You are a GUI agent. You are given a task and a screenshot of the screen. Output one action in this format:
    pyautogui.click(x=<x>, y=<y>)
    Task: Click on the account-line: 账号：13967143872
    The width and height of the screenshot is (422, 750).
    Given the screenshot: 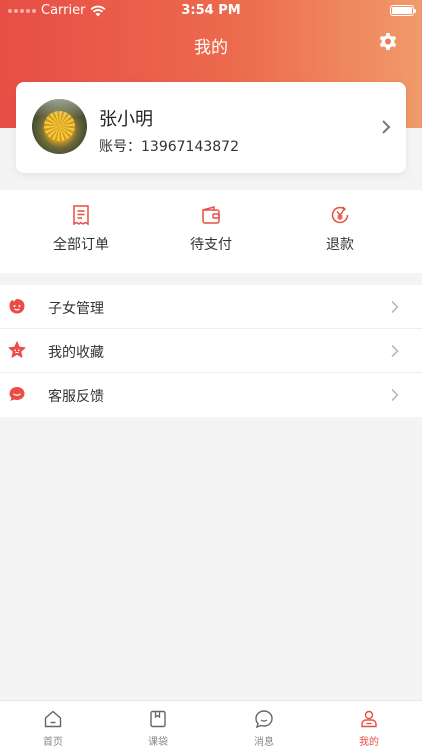 What is the action you would take?
    pyautogui.click(x=169, y=146)
    